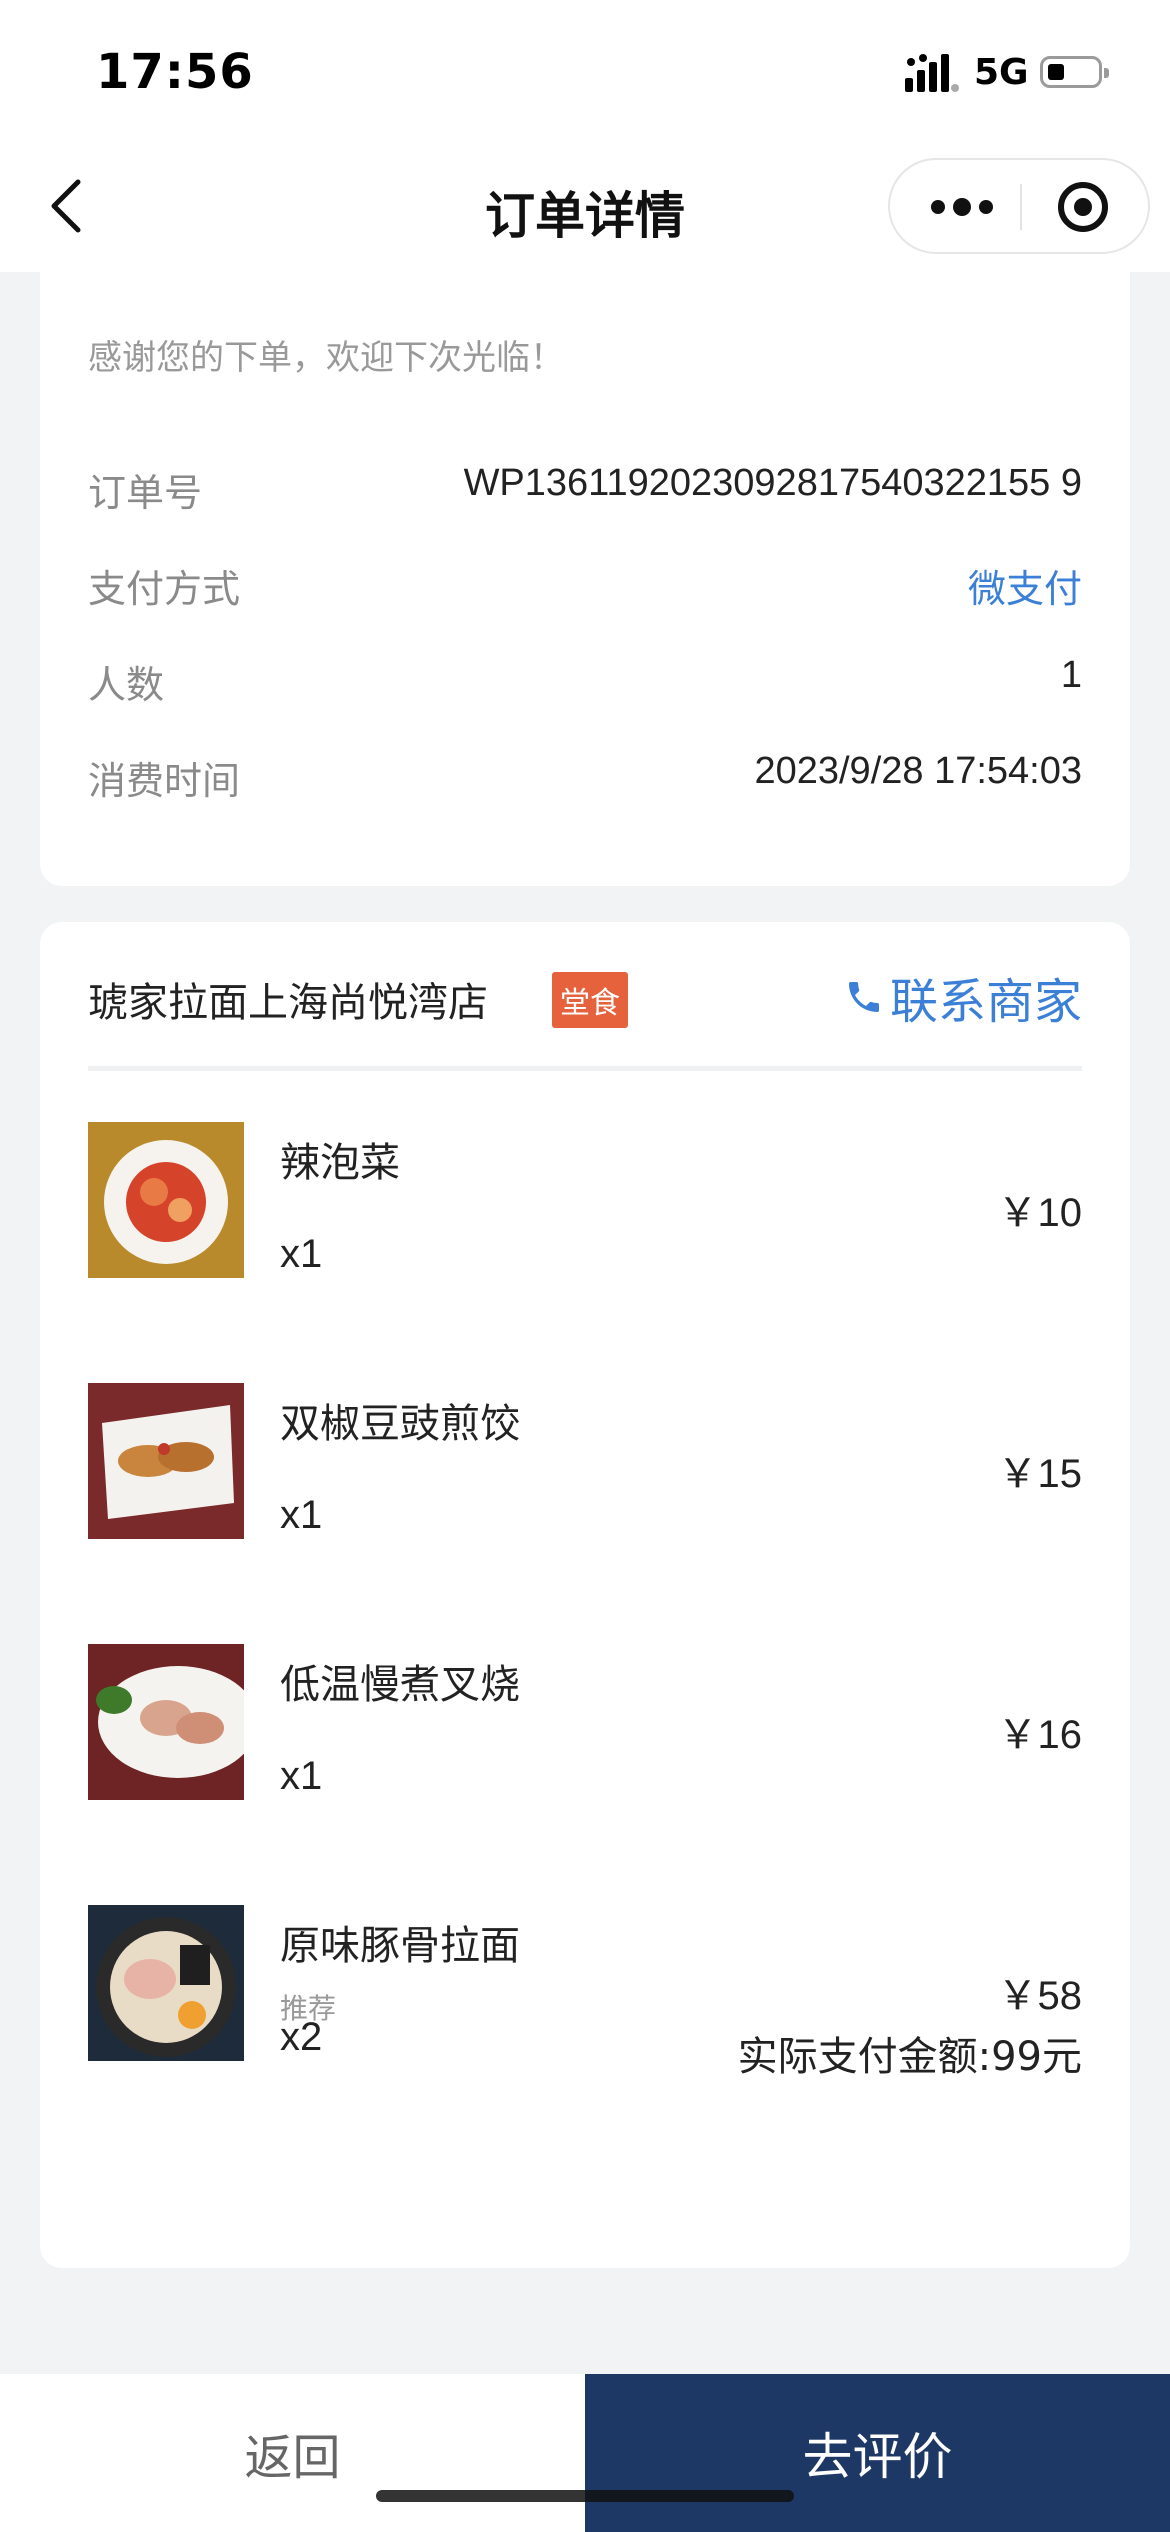 The width and height of the screenshot is (1170, 2532). Describe the element at coordinates (1074, 72) in the screenshot. I see `battery-icon` at that location.